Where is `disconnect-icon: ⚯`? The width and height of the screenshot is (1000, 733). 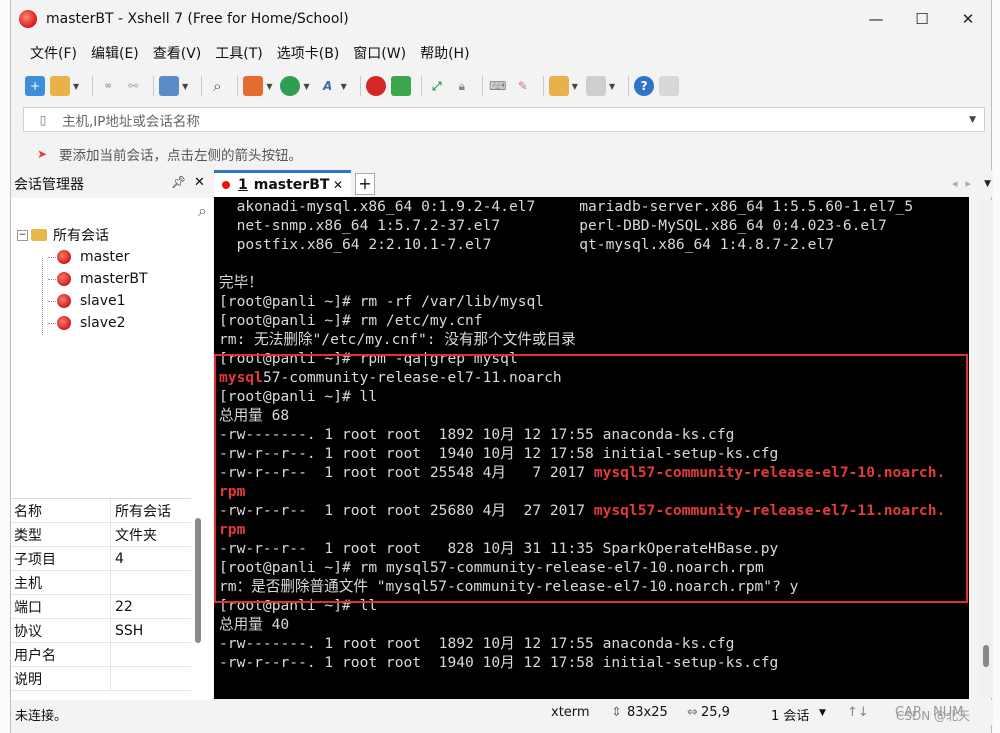 disconnect-icon: ⚯ is located at coordinates (133, 86).